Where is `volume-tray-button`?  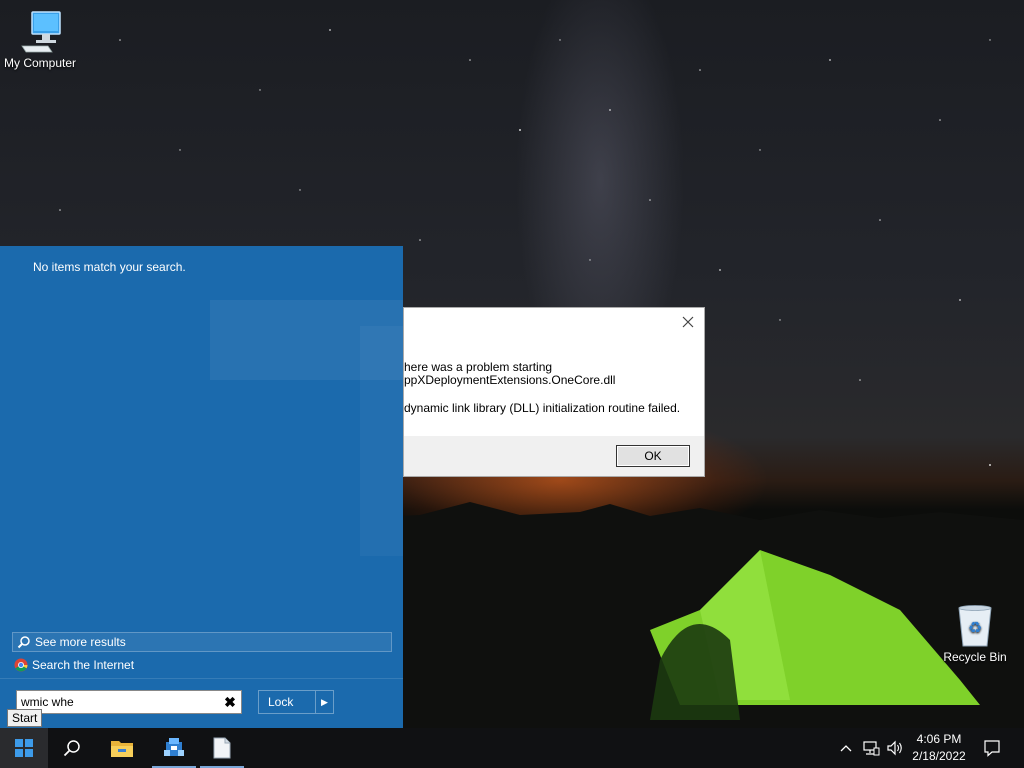
volume-tray-button is located at coordinates (895, 748).